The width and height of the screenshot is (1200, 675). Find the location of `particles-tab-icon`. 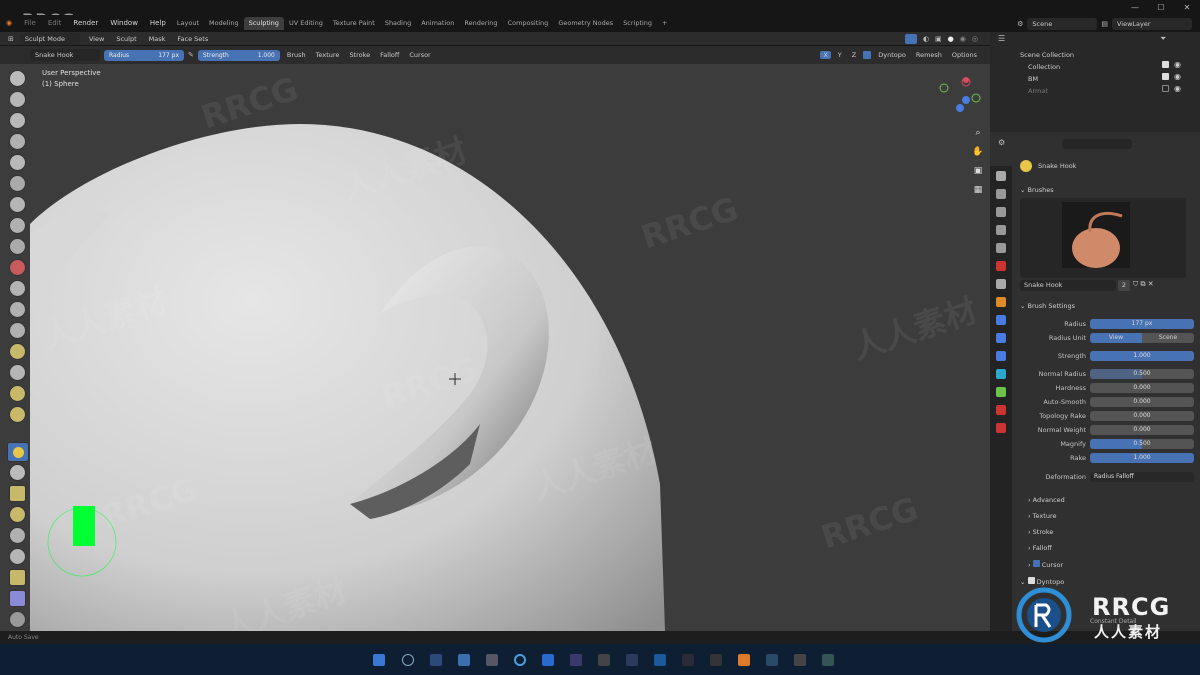

particles-tab-icon is located at coordinates (1001, 338).